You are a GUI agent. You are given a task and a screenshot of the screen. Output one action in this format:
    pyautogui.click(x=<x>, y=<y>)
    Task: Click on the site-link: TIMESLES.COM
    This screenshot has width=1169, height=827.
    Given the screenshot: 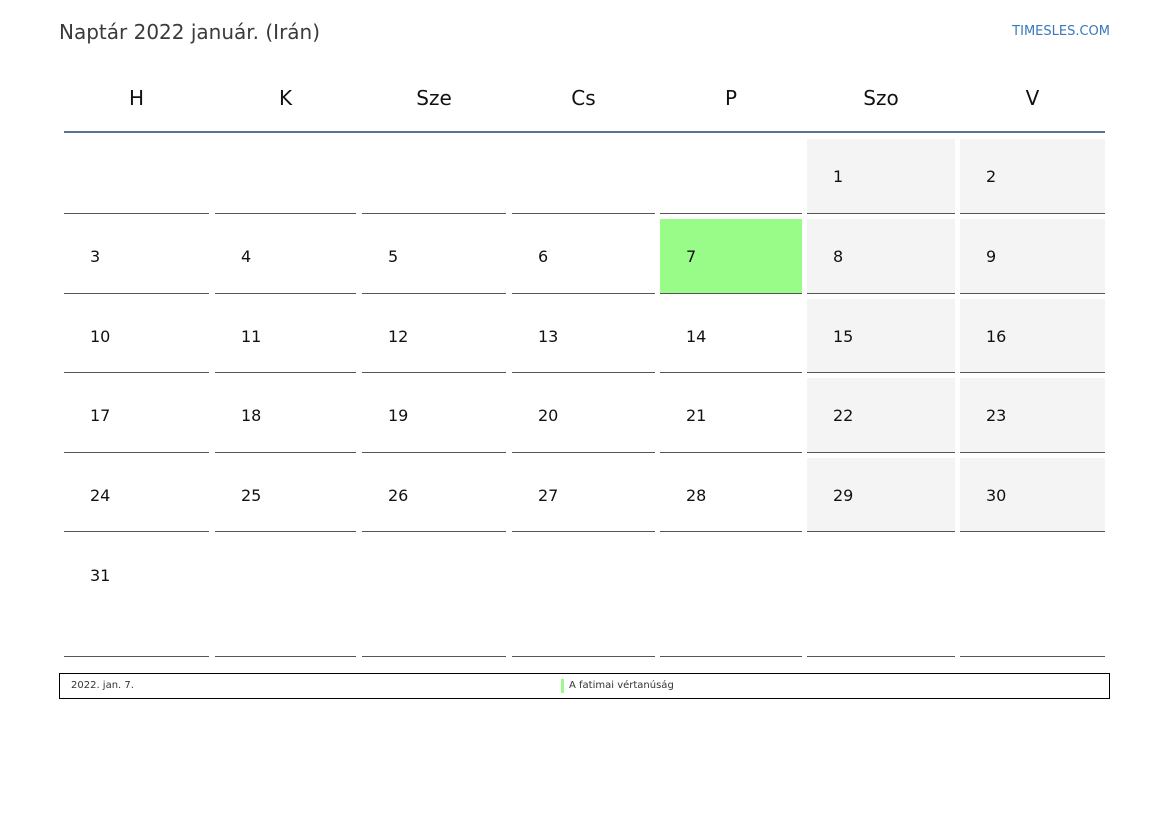 What is the action you would take?
    pyautogui.click(x=1061, y=31)
    